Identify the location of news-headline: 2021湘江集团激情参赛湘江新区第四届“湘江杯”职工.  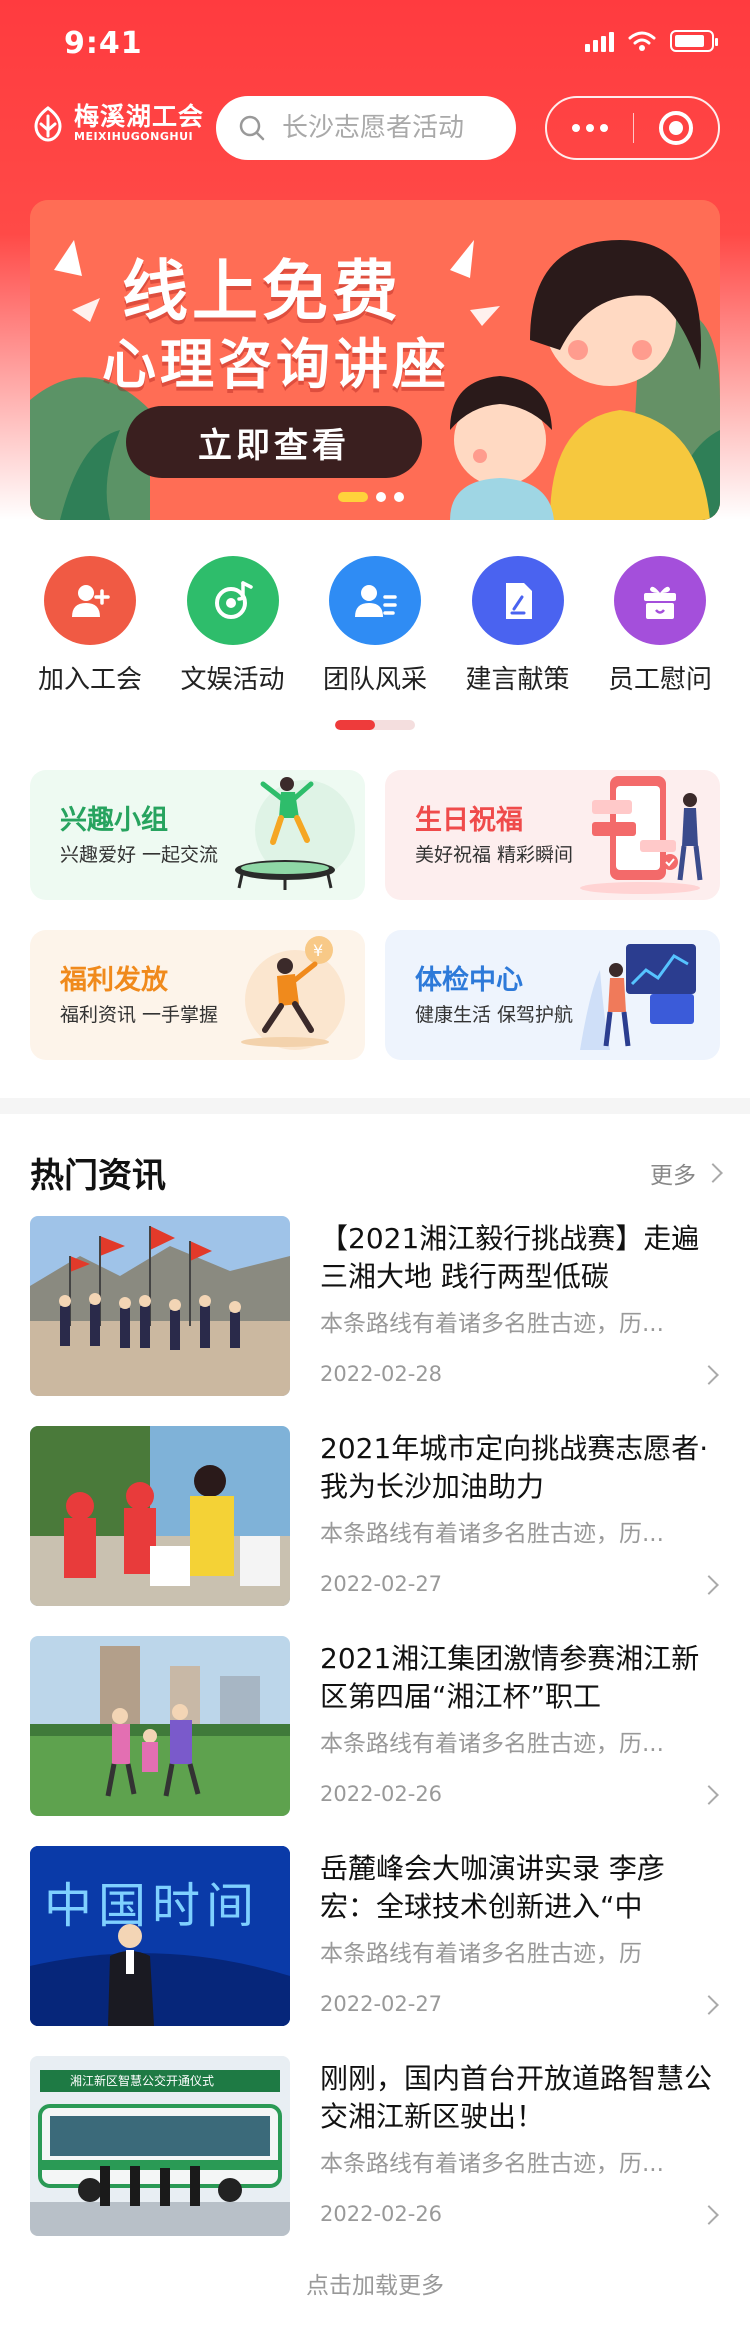
(510, 1677).